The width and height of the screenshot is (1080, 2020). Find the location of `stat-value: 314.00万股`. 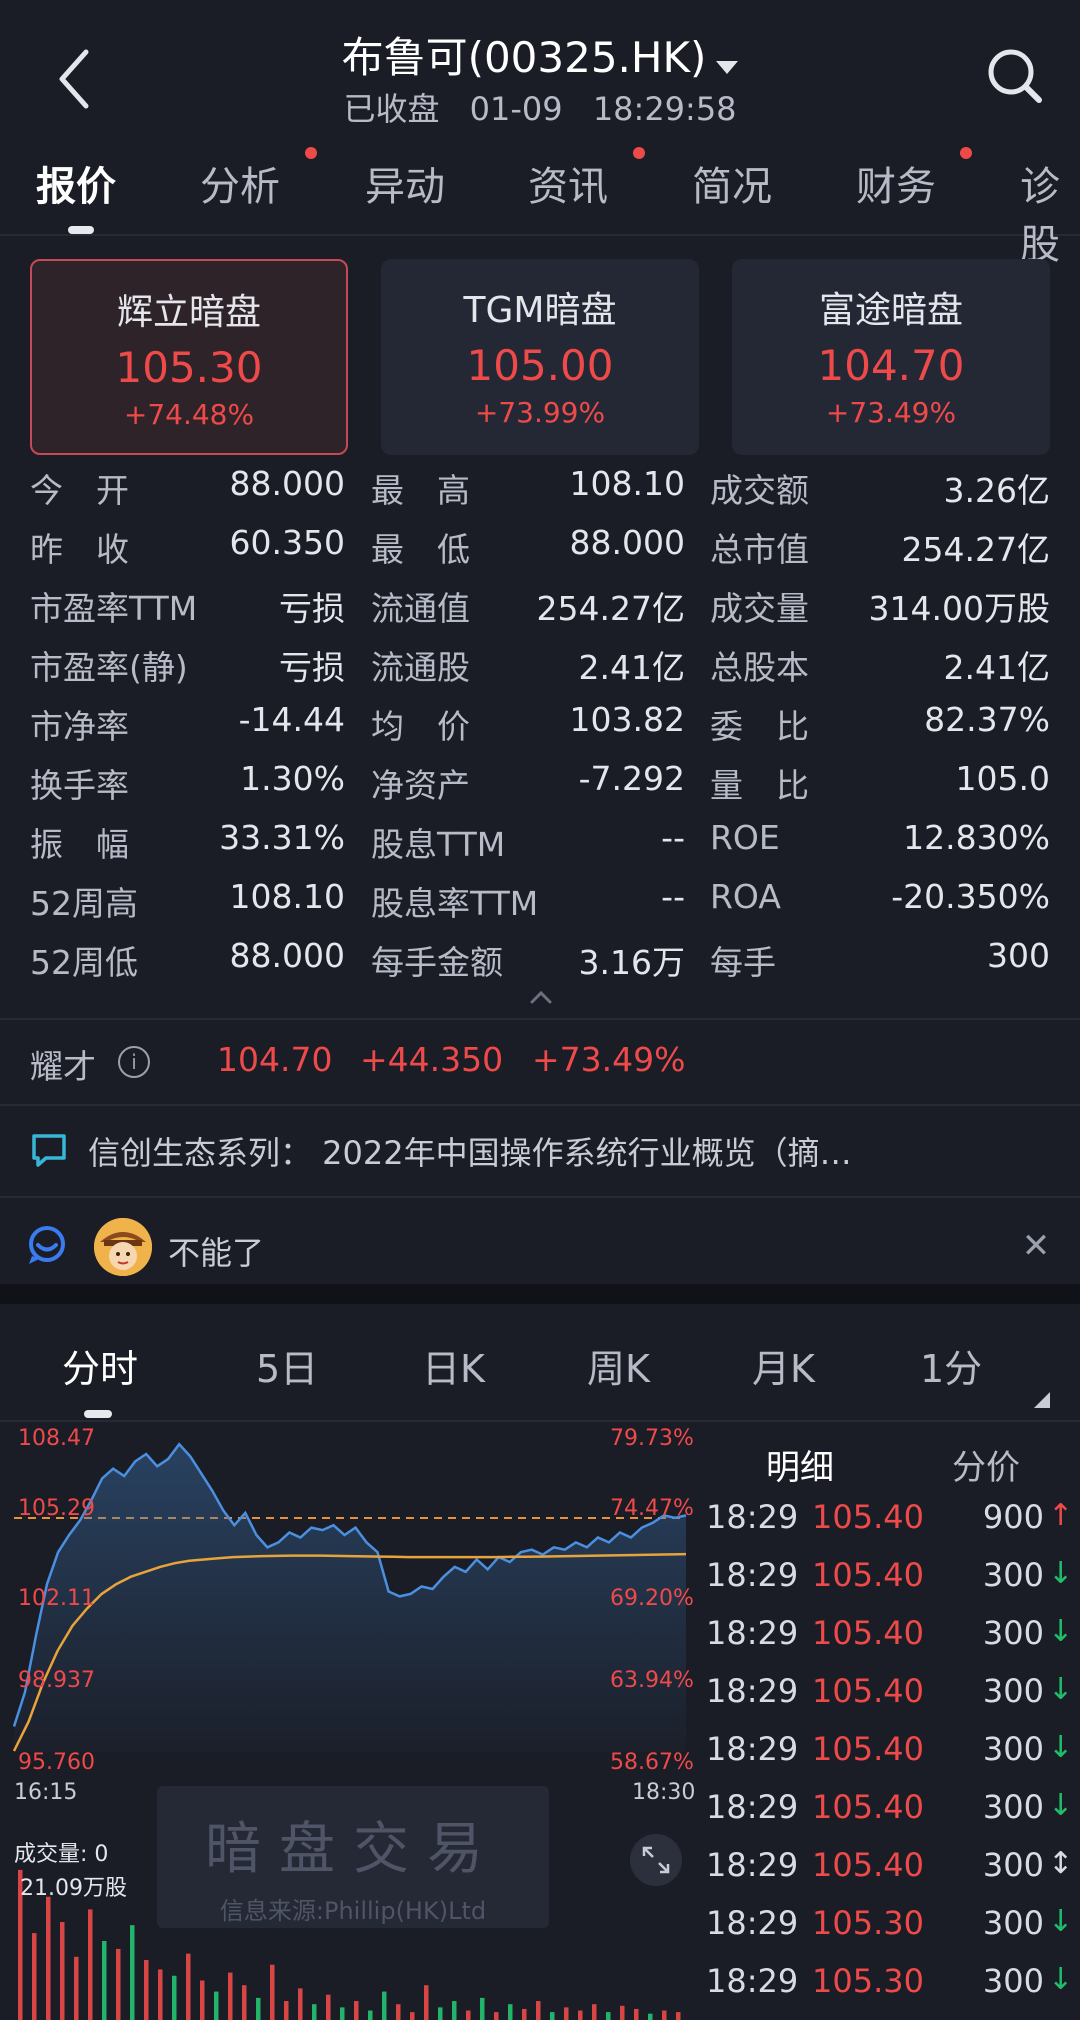

stat-value: 314.00万股 is located at coordinates (959, 608).